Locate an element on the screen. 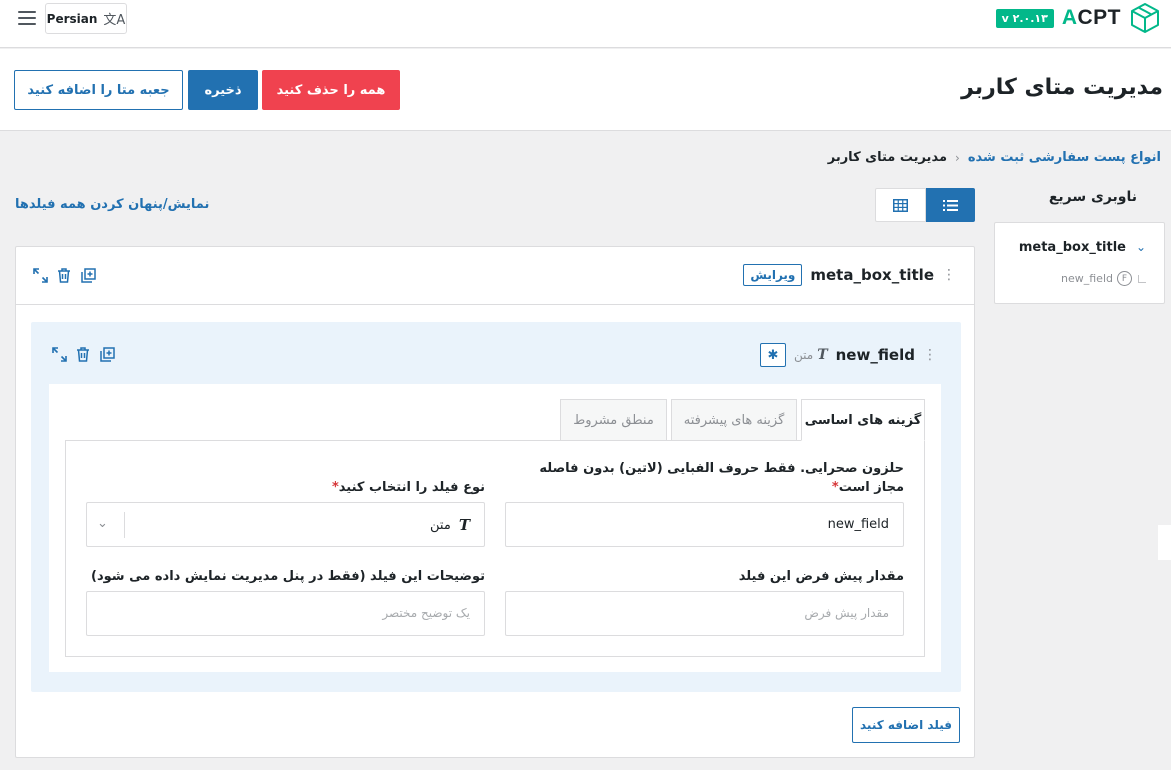 This screenshot has width=1171, height=770. breadcrumb-current: مدیریت متای کاربر is located at coordinates (887, 157).